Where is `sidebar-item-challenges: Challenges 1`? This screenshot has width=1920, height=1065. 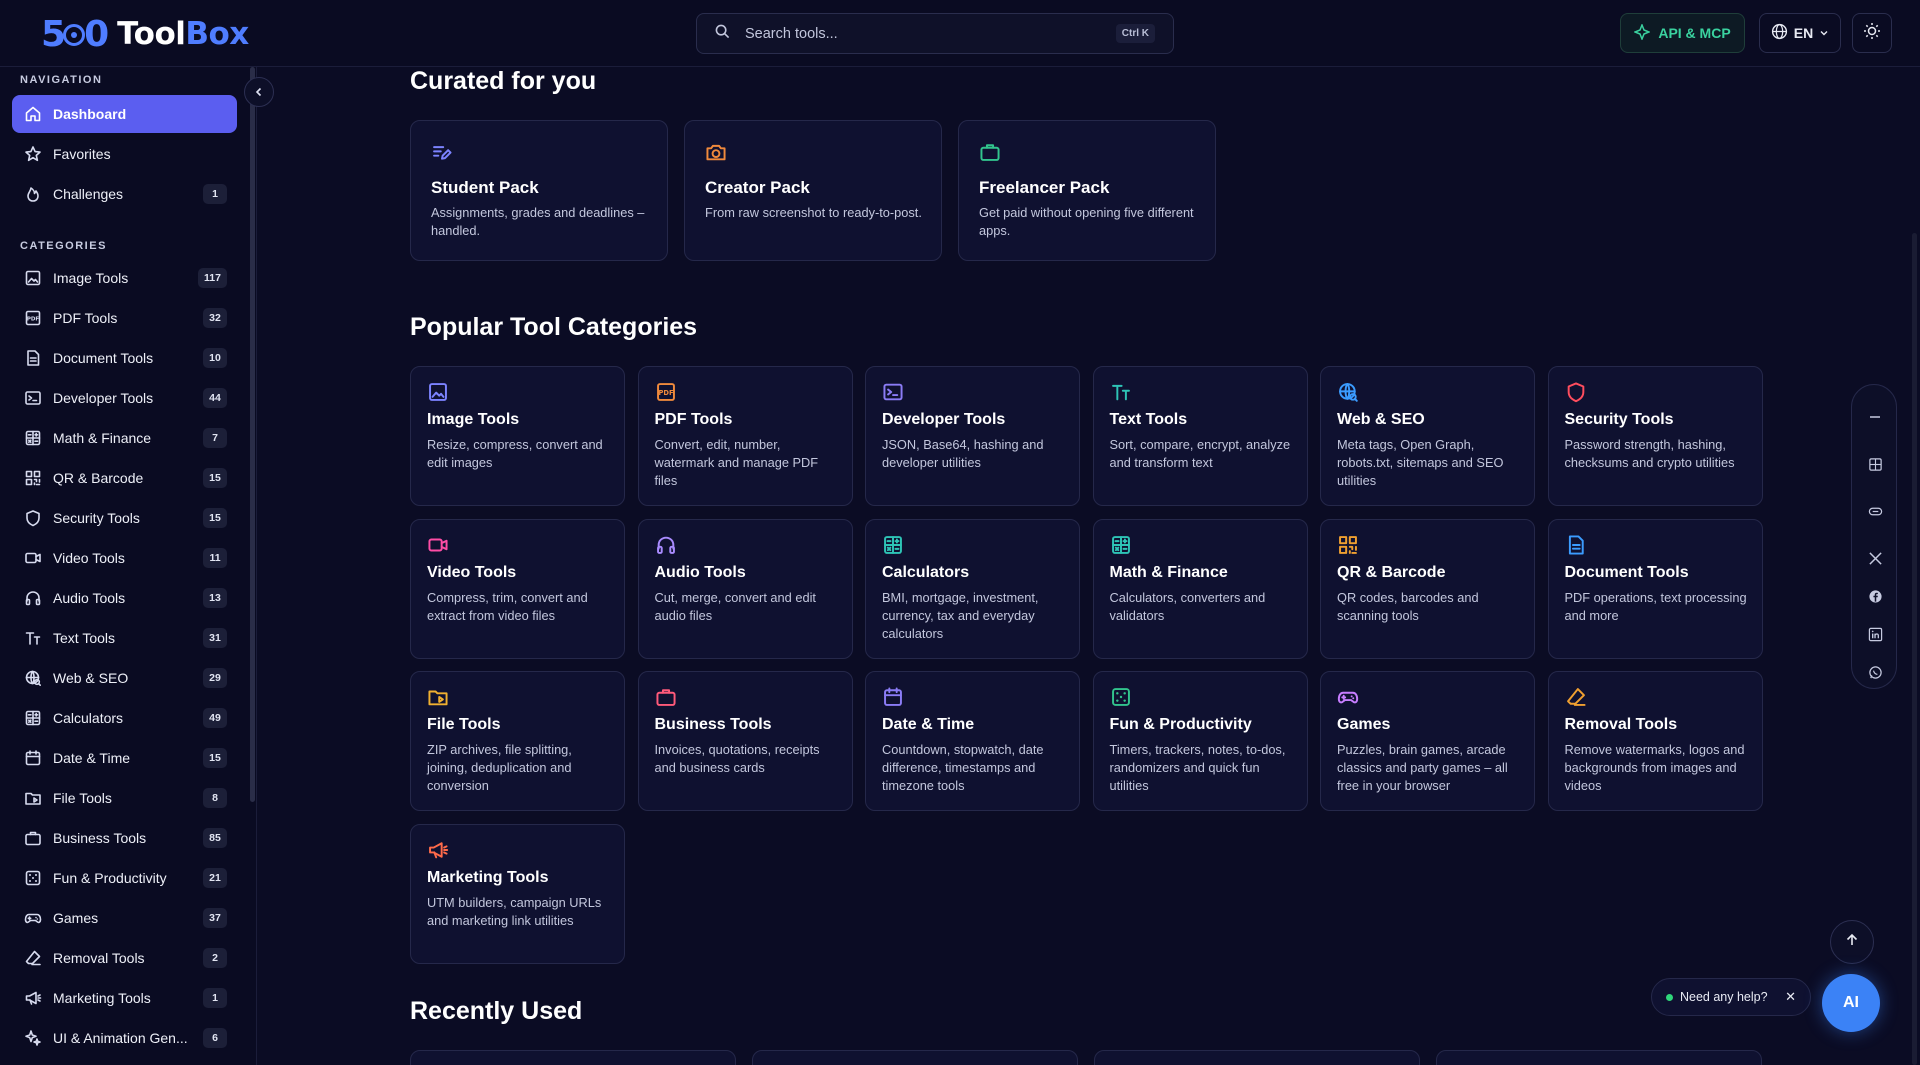 sidebar-item-challenges: Challenges 1 is located at coordinates (124, 194).